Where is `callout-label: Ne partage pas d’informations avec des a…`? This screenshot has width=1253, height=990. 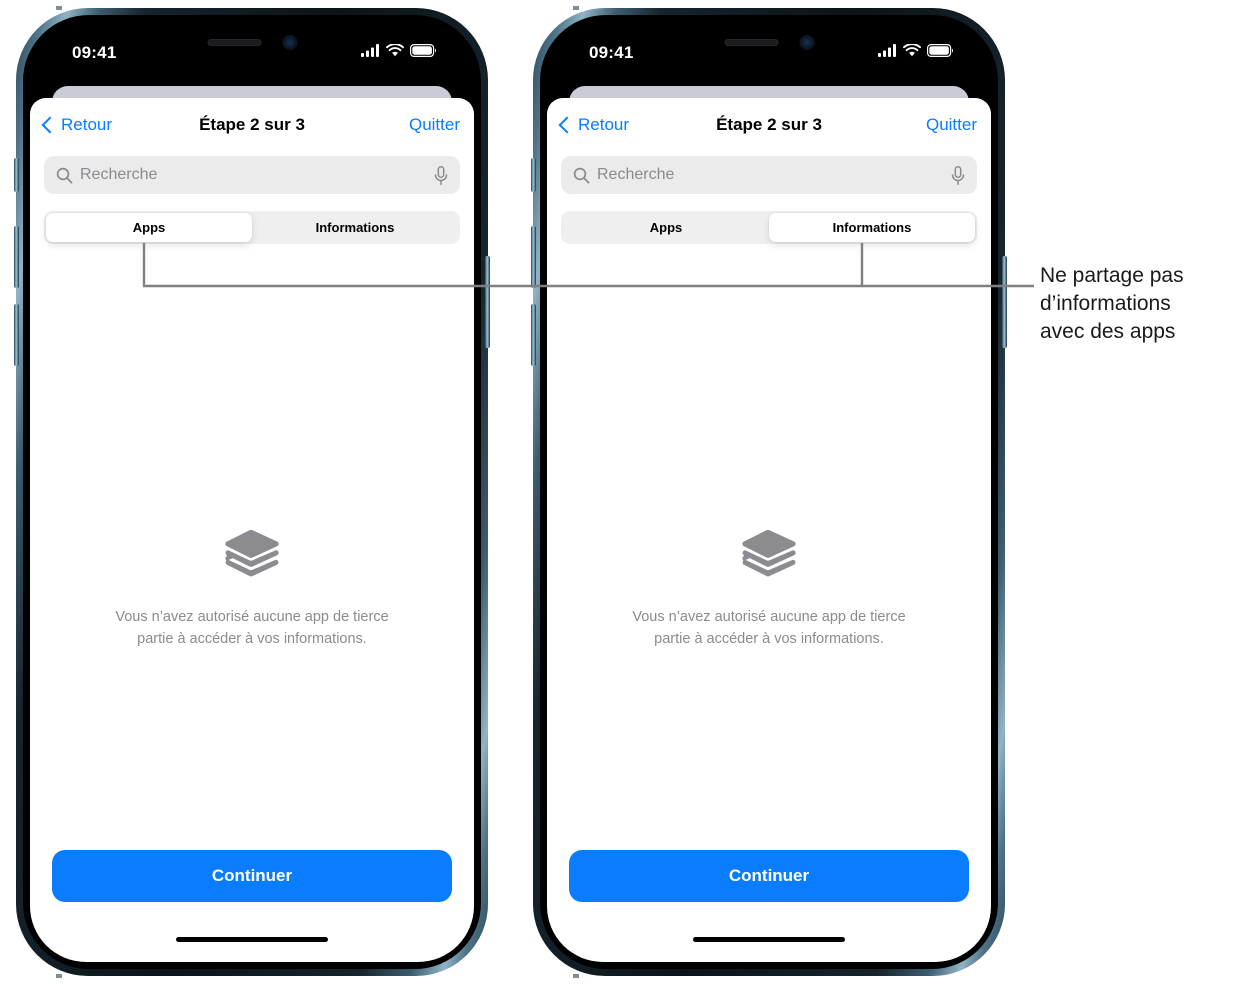
callout-label: Ne partage pas d’informations avec des a… is located at coordinates (1145, 304).